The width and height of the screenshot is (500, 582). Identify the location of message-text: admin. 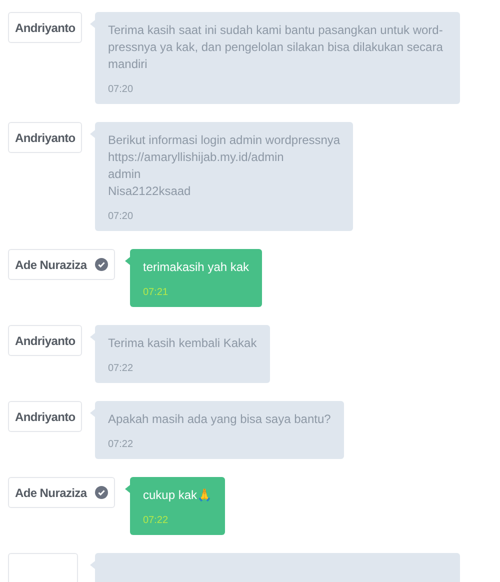
(125, 174).